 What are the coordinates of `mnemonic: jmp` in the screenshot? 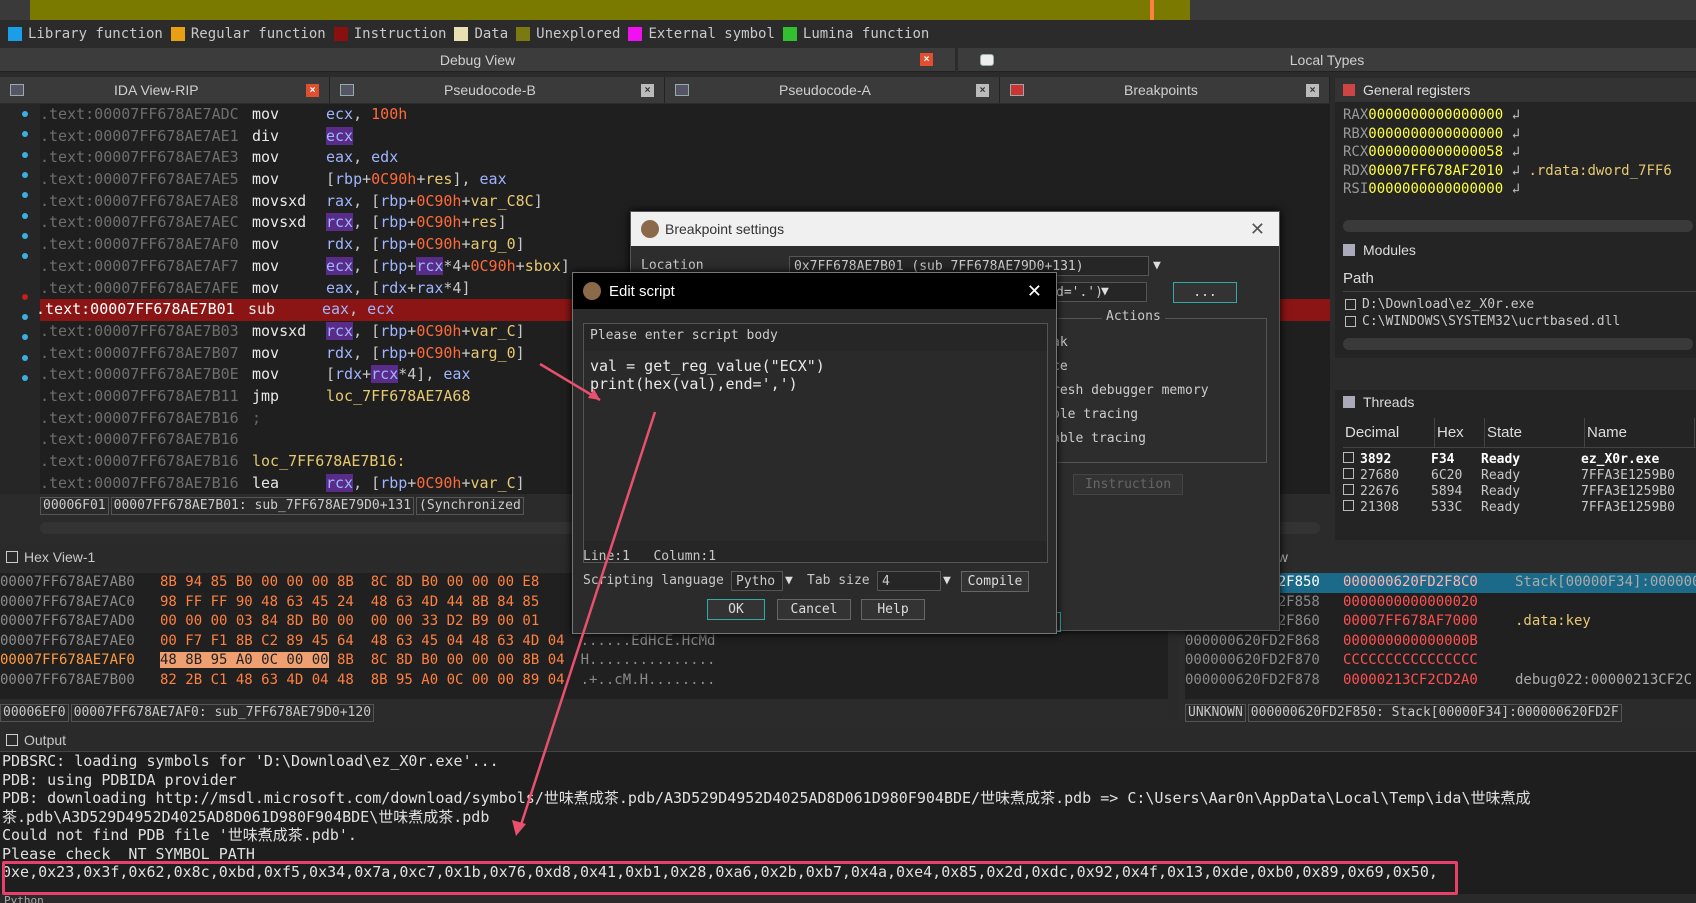 It's located at (266, 395).